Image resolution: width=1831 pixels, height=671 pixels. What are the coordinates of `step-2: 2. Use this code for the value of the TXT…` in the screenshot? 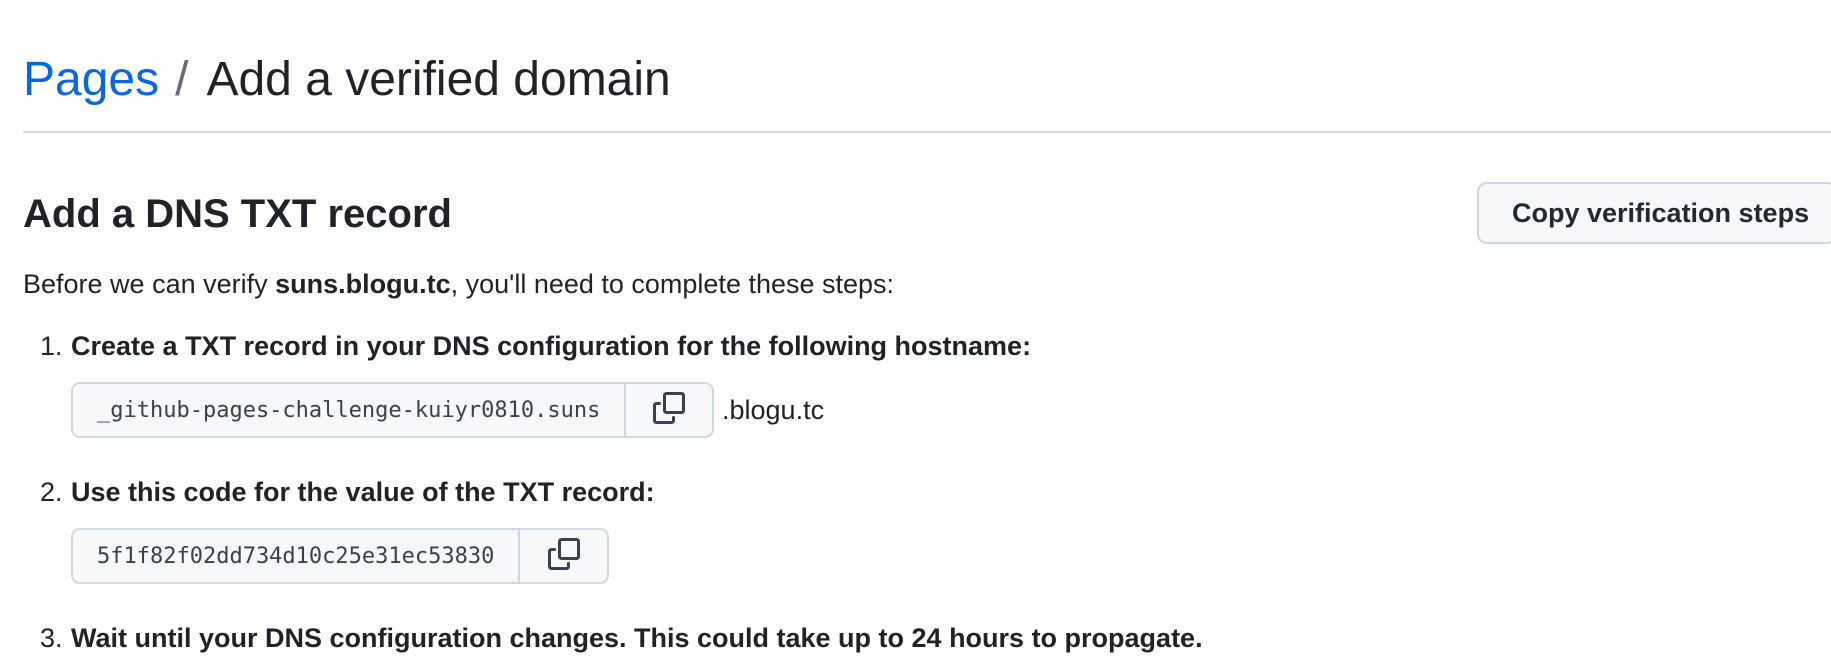 It's located at (347, 492).